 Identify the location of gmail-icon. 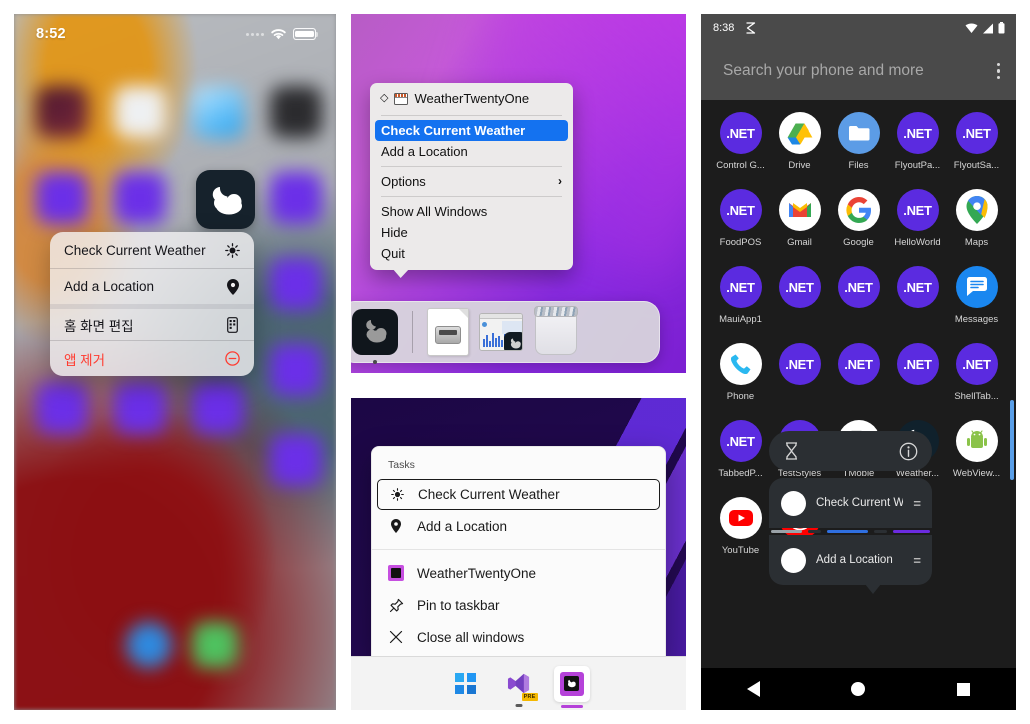
(799, 210).